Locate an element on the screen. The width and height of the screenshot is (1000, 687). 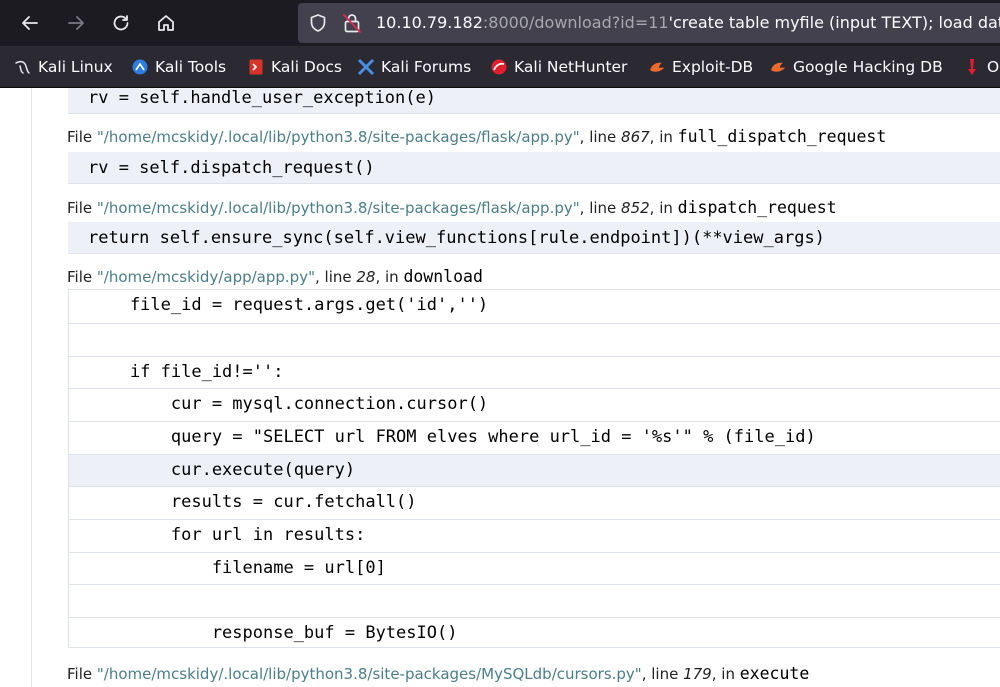
url-host: 10.10.79.182 is located at coordinates (429, 22).